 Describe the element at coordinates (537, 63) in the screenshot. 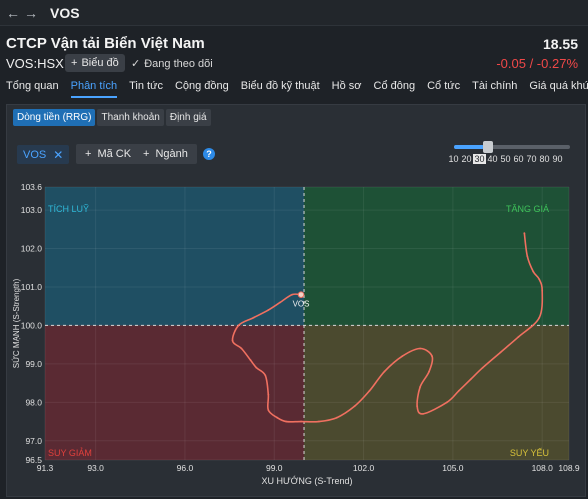

I see `price-change: -0.05 / -0.27%` at that location.